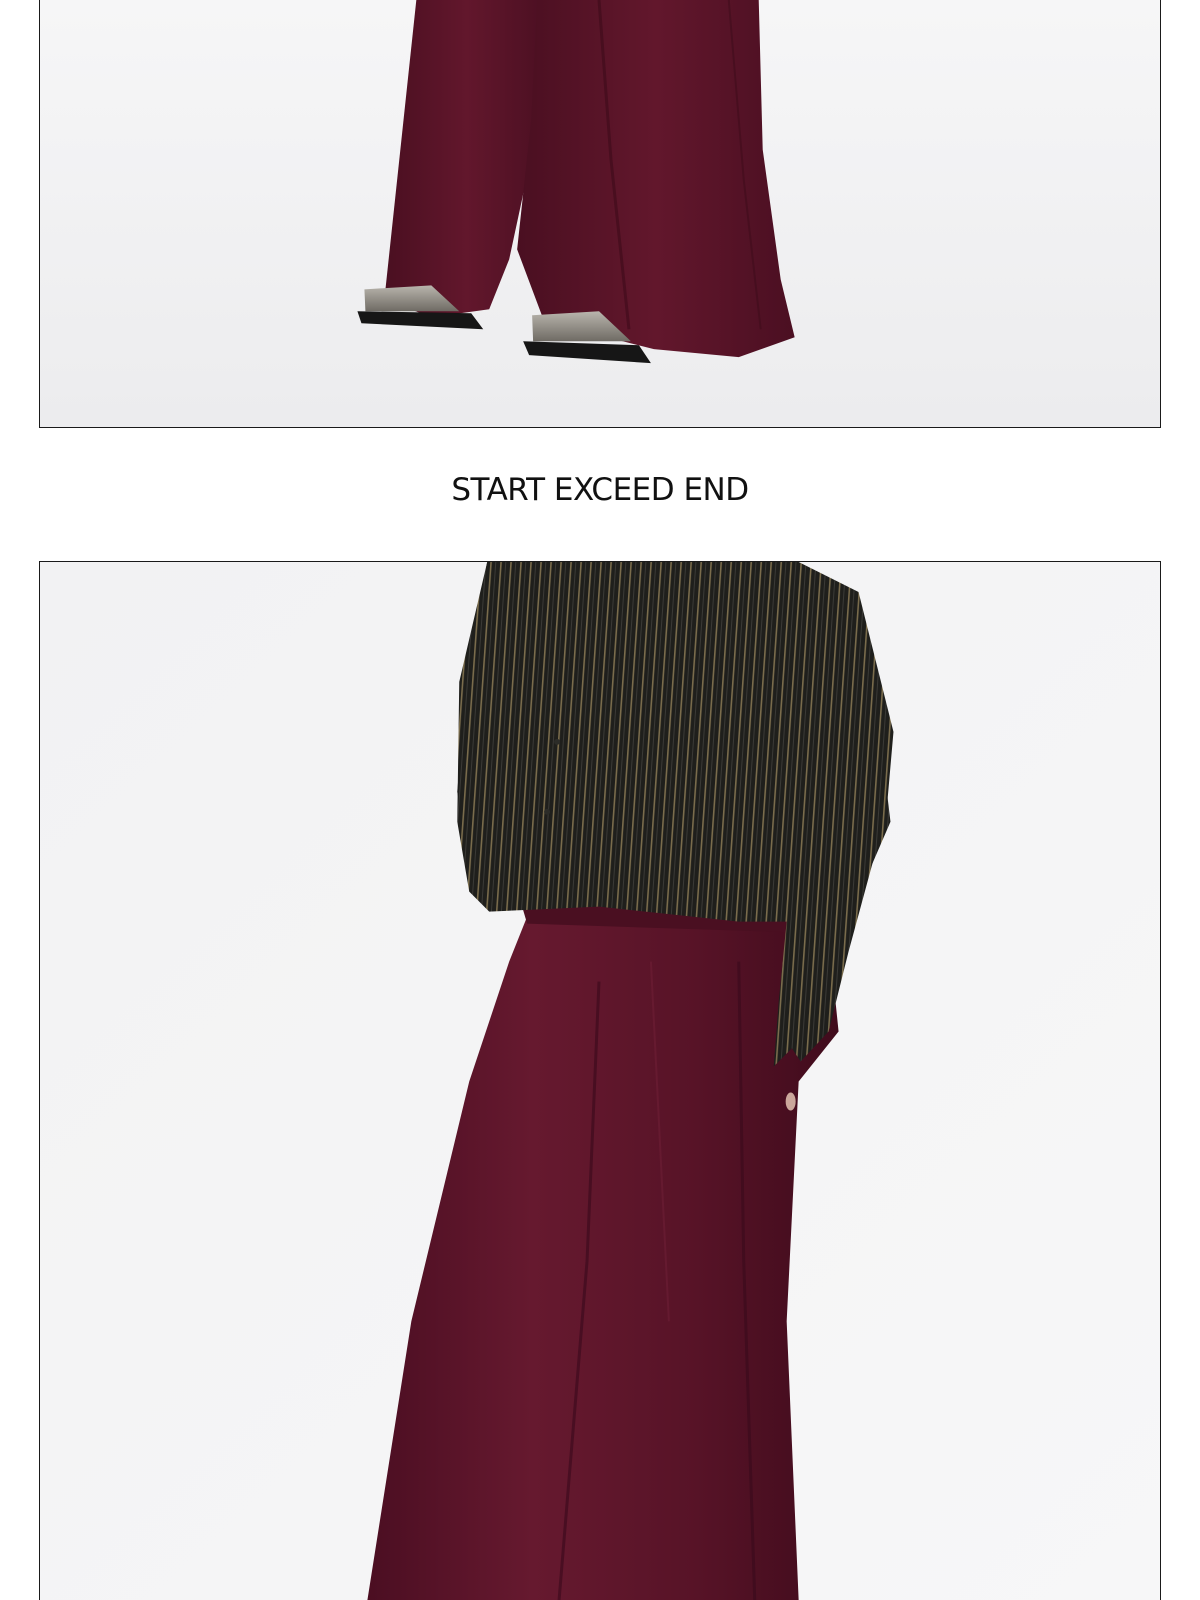  I want to click on hand, so click(790, 1101).